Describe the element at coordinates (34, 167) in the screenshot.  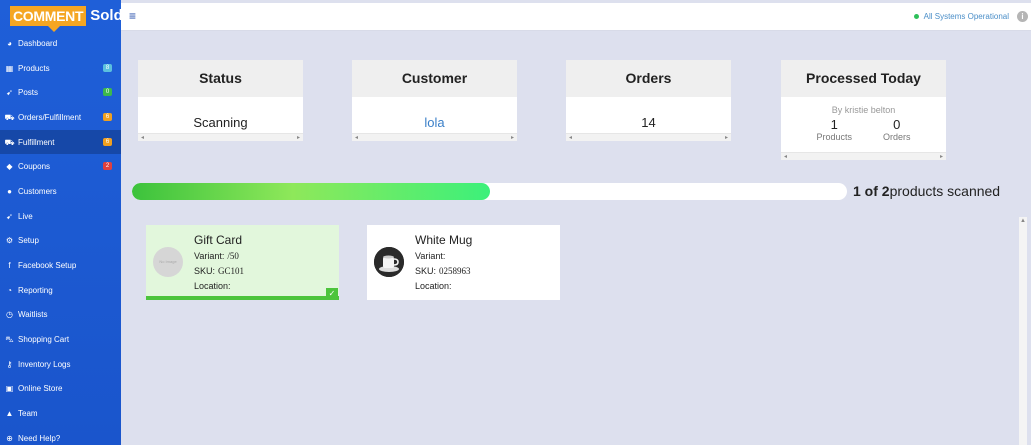
I see `sidebar-item-label: Coupons` at that location.